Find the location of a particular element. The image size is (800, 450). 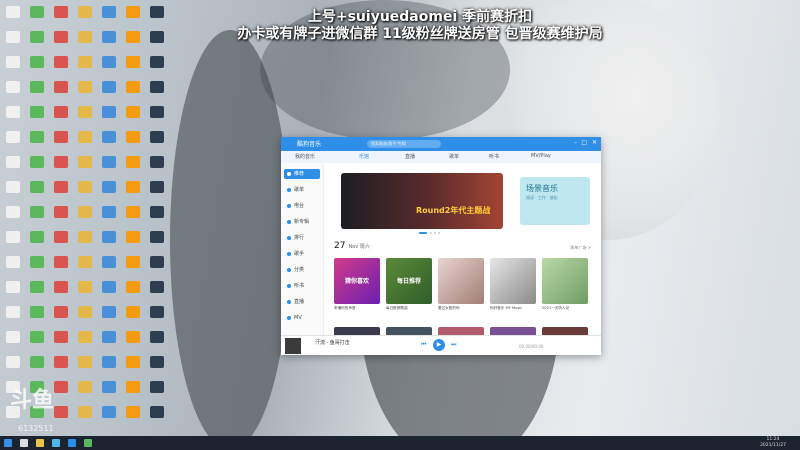

start-icon is located at coordinates (8, 443).